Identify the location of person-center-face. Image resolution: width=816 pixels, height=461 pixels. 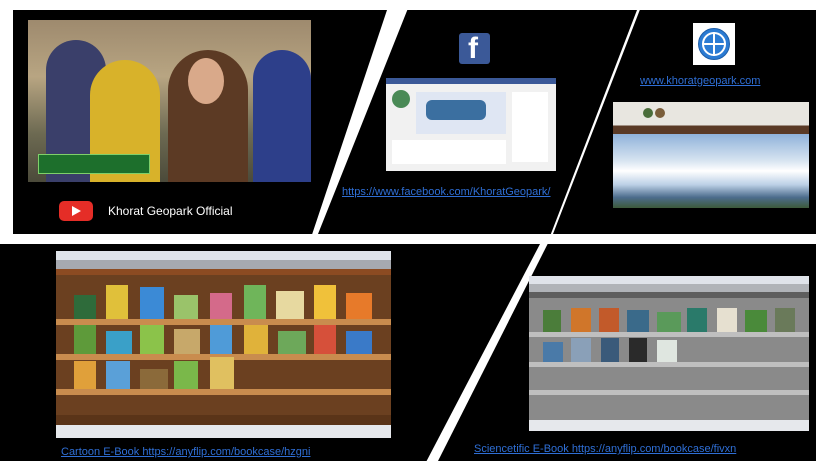
(206, 81).